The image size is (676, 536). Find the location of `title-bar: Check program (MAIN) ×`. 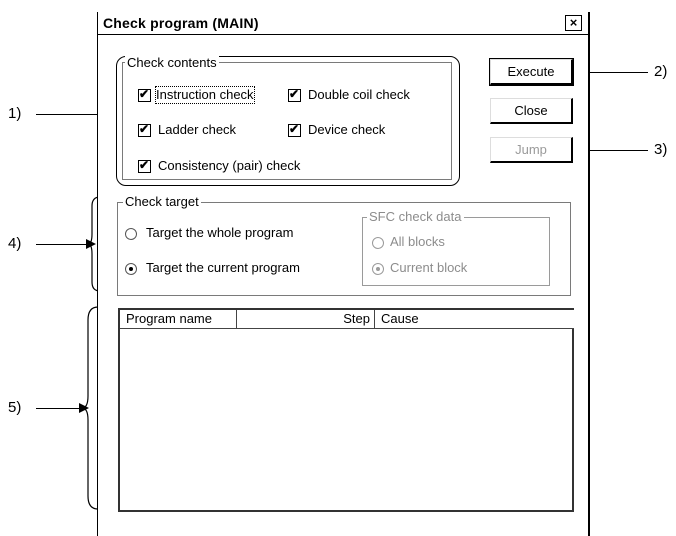

title-bar: Check program (MAIN) × is located at coordinates (343, 23).